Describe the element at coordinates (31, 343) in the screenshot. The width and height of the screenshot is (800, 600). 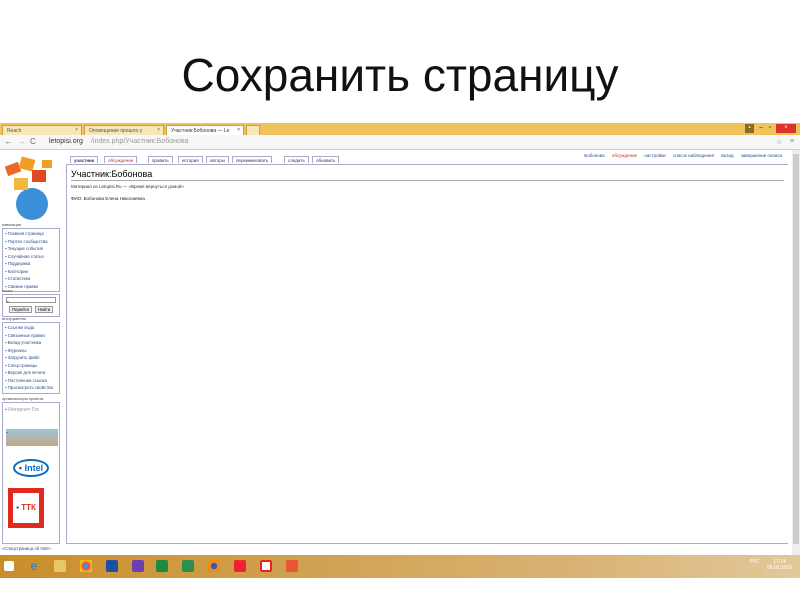
I see `tool-link: Вклад участника` at that location.